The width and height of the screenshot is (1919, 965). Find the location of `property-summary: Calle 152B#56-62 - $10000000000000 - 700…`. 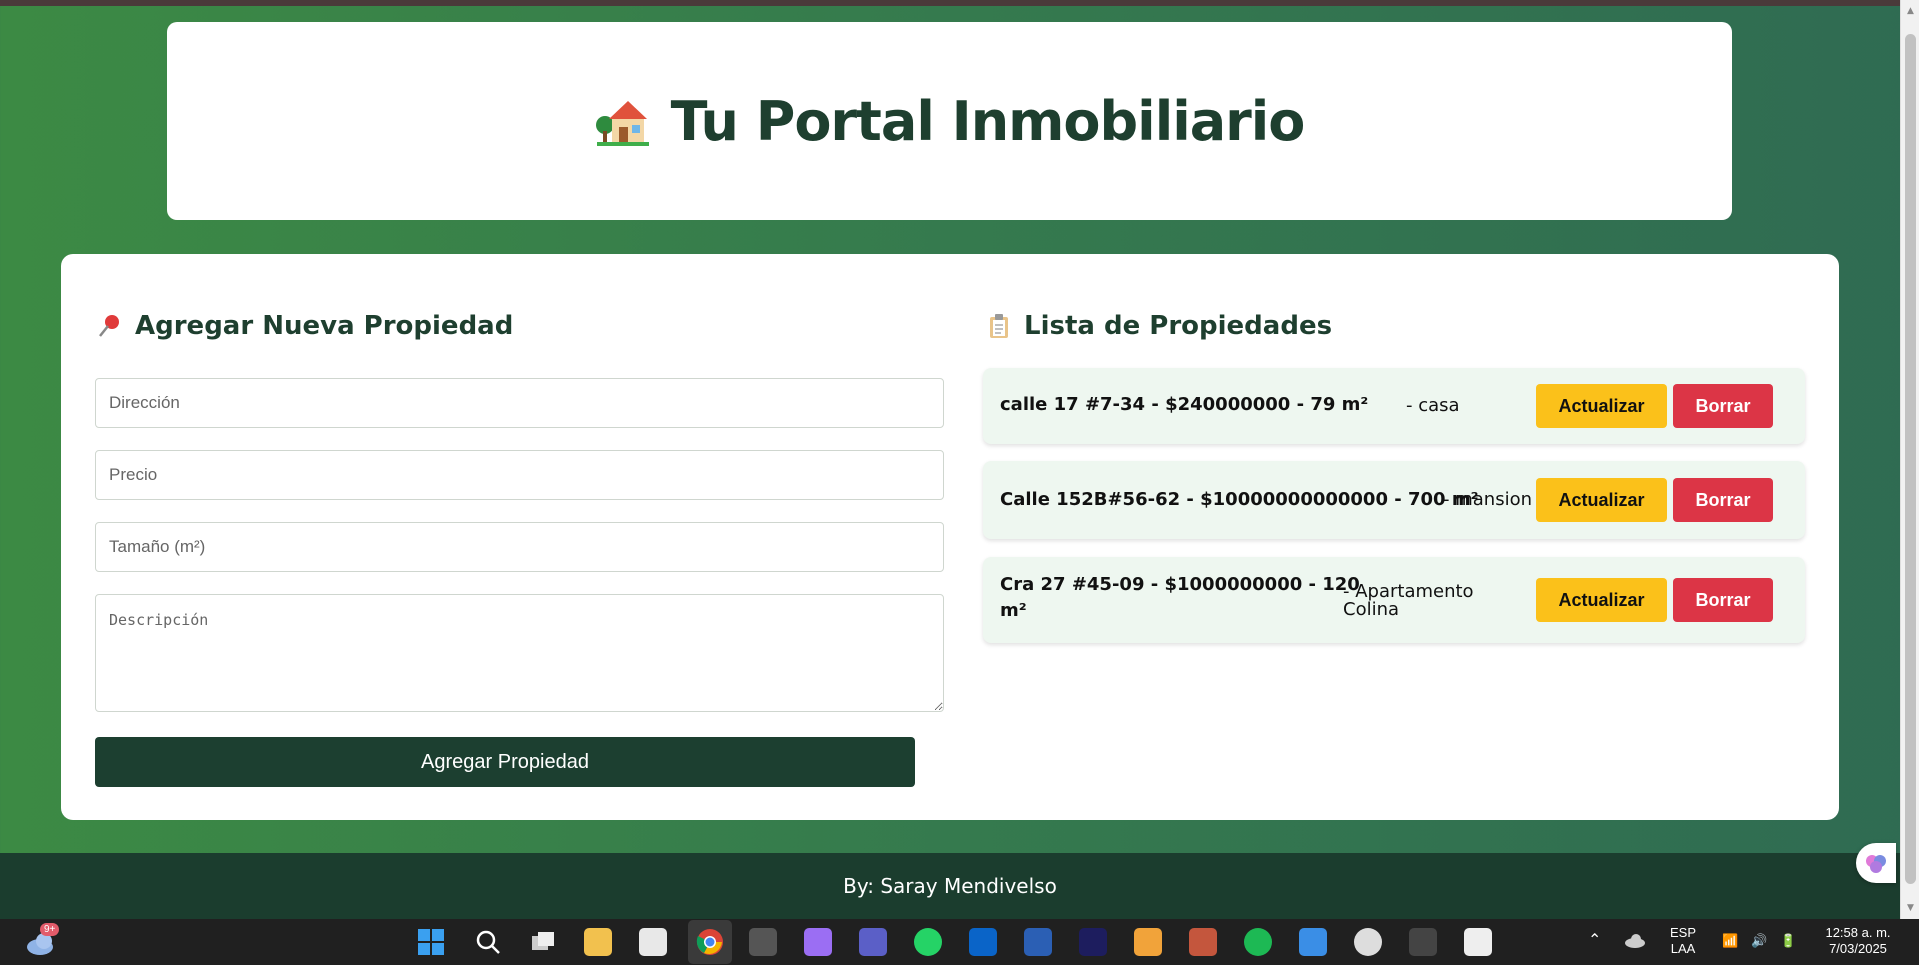

property-summary: Calle 152B#56-62 - $10000000000000 - 700… is located at coordinates (1239, 499).